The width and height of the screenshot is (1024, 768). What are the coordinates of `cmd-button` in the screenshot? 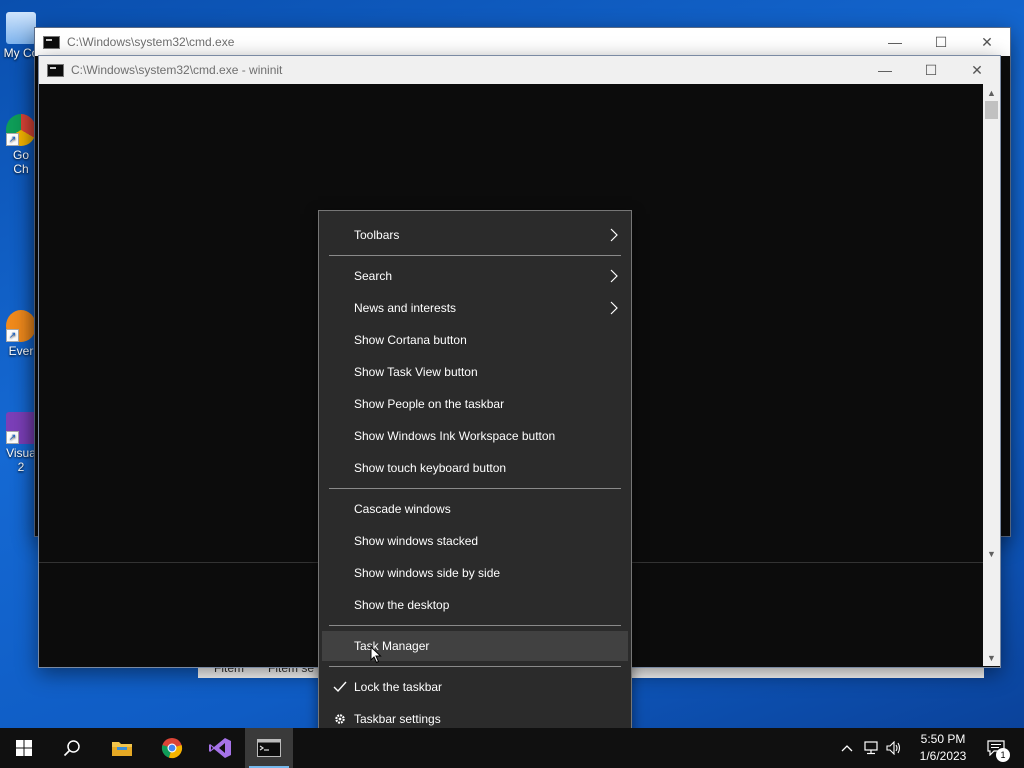 It's located at (269, 748).